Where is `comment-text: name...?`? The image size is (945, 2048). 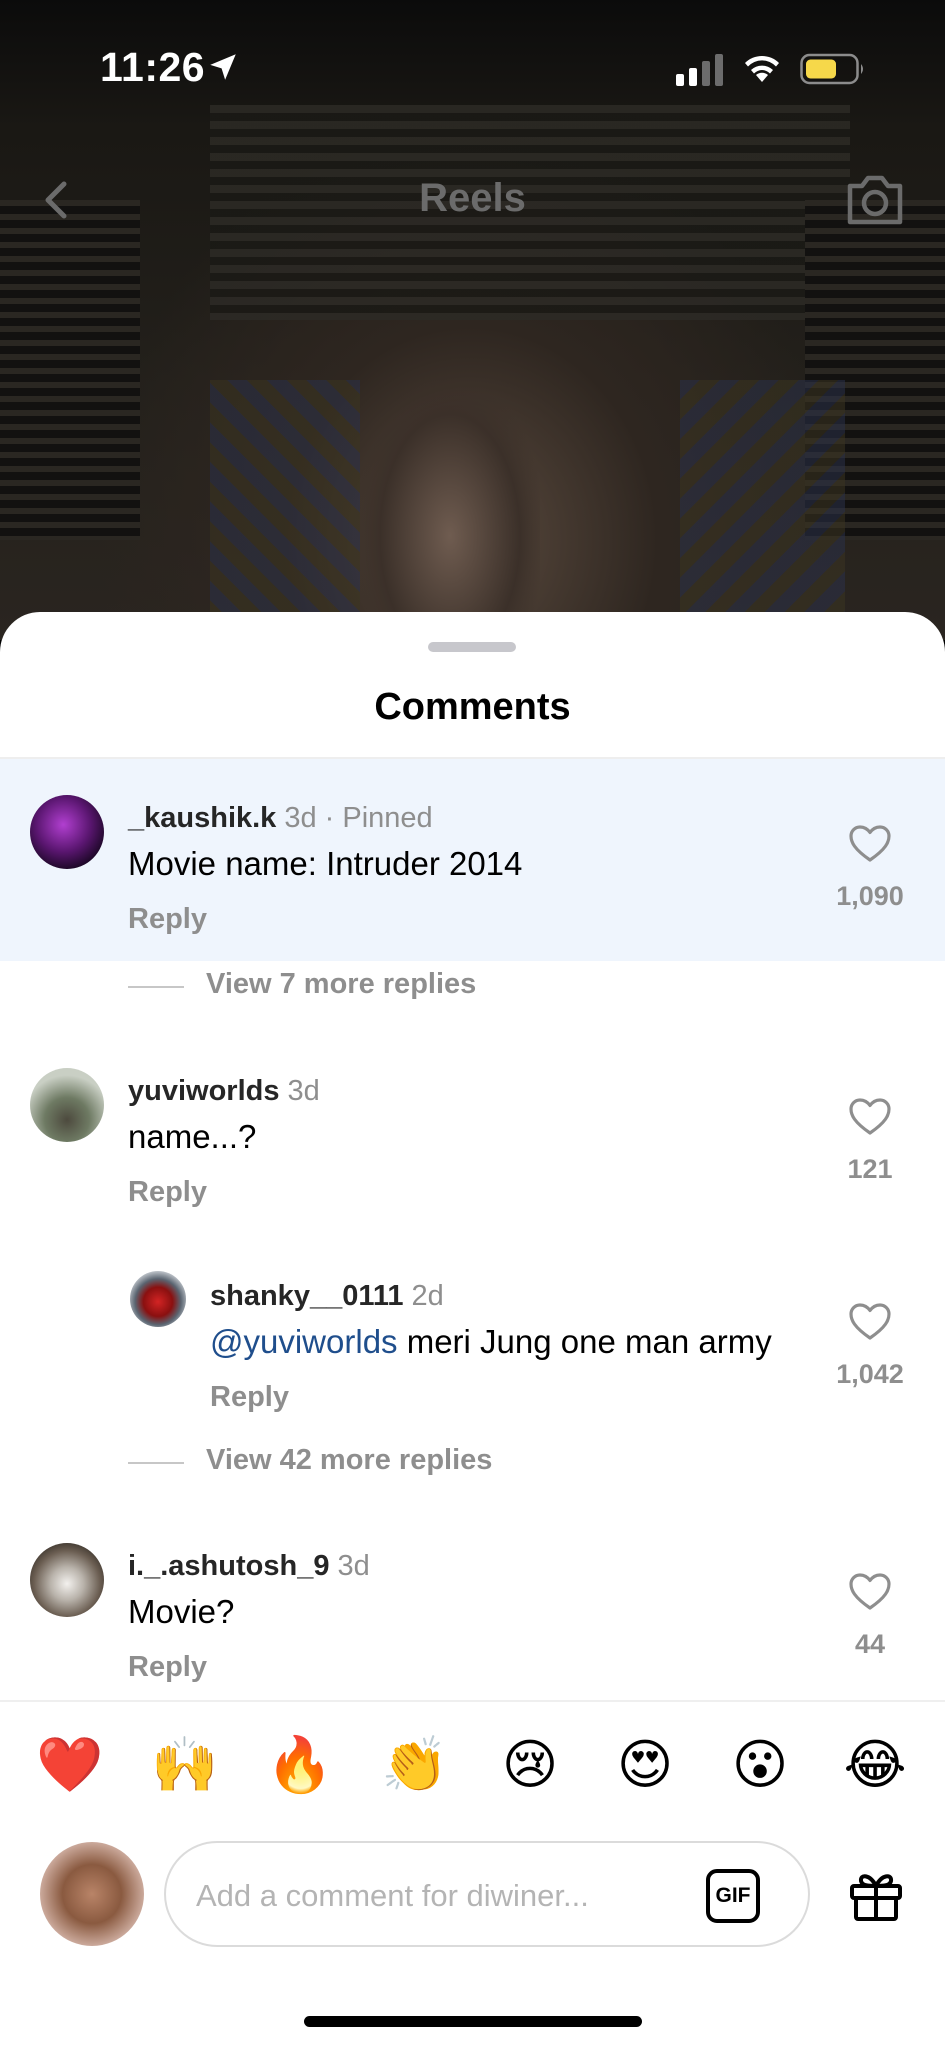 comment-text: name...? is located at coordinates (192, 1136).